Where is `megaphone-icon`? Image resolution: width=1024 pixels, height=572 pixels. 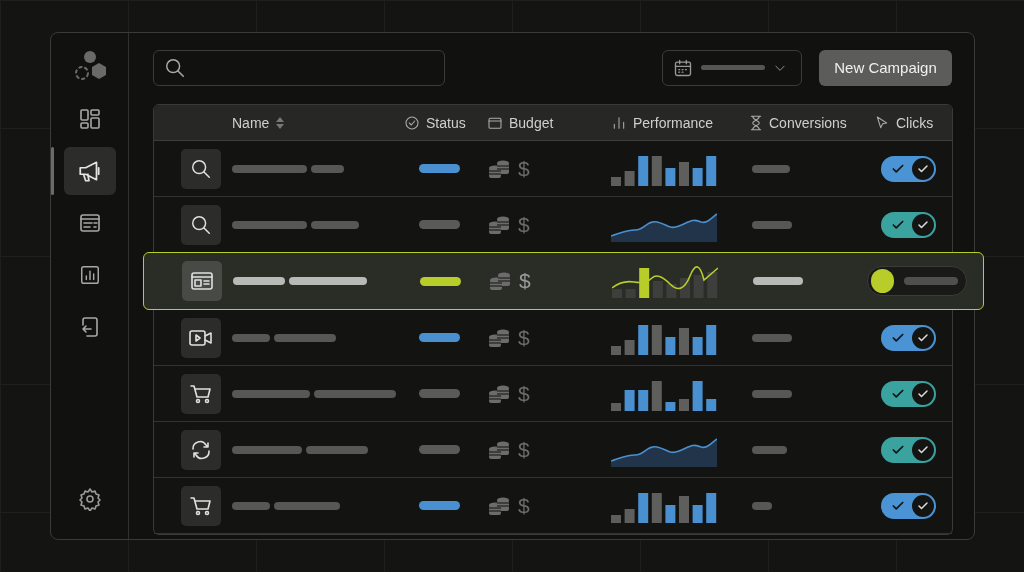
megaphone-icon is located at coordinates (89, 171).